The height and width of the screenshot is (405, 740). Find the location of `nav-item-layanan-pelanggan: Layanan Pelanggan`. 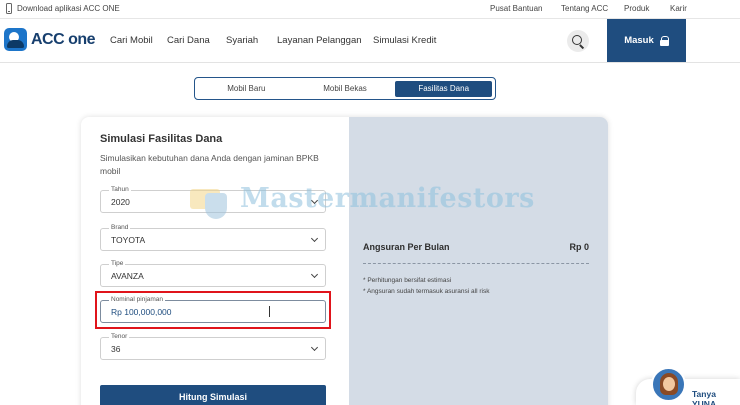

nav-item-layanan-pelanggan: Layanan Pelanggan is located at coordinates (319, 40).